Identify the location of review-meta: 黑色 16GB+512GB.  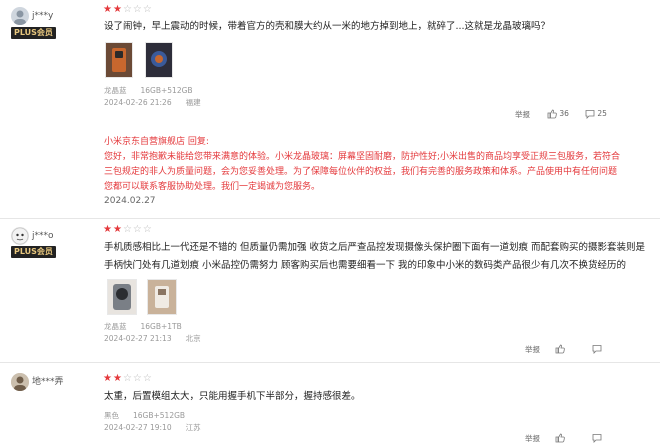
(151, 415).